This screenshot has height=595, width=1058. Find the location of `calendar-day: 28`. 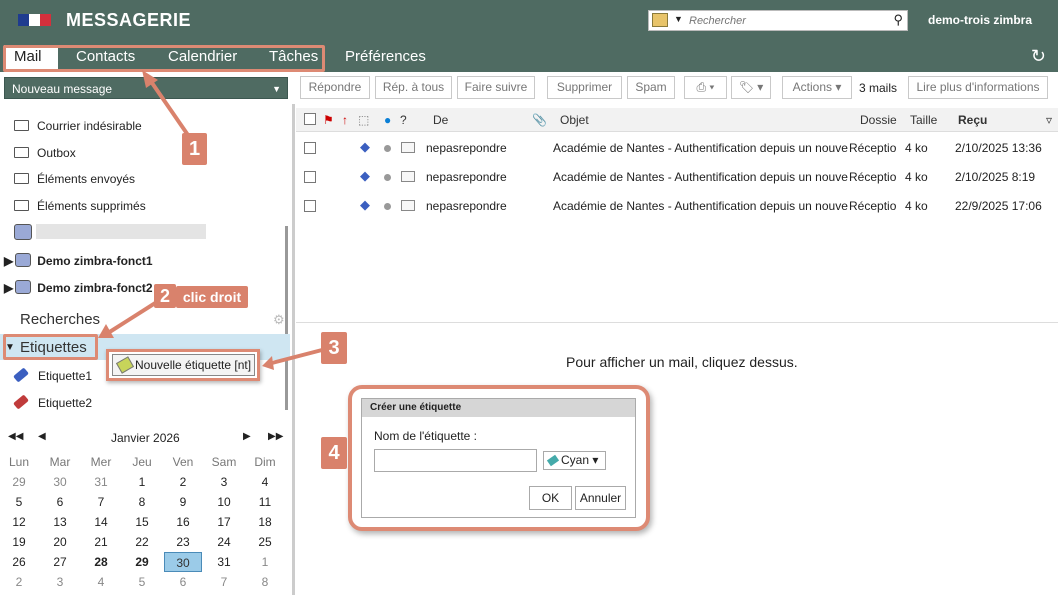

calendar-day: 28 is located at coordinates (101, 562).